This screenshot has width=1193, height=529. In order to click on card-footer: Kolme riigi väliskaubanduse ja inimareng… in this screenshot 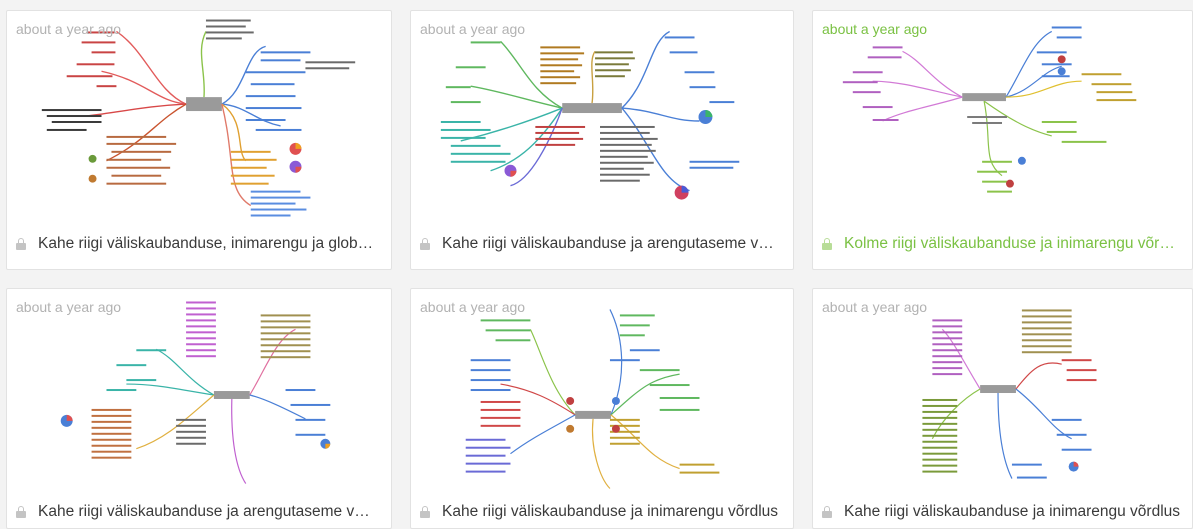, I will do `click(1002, 244)`.